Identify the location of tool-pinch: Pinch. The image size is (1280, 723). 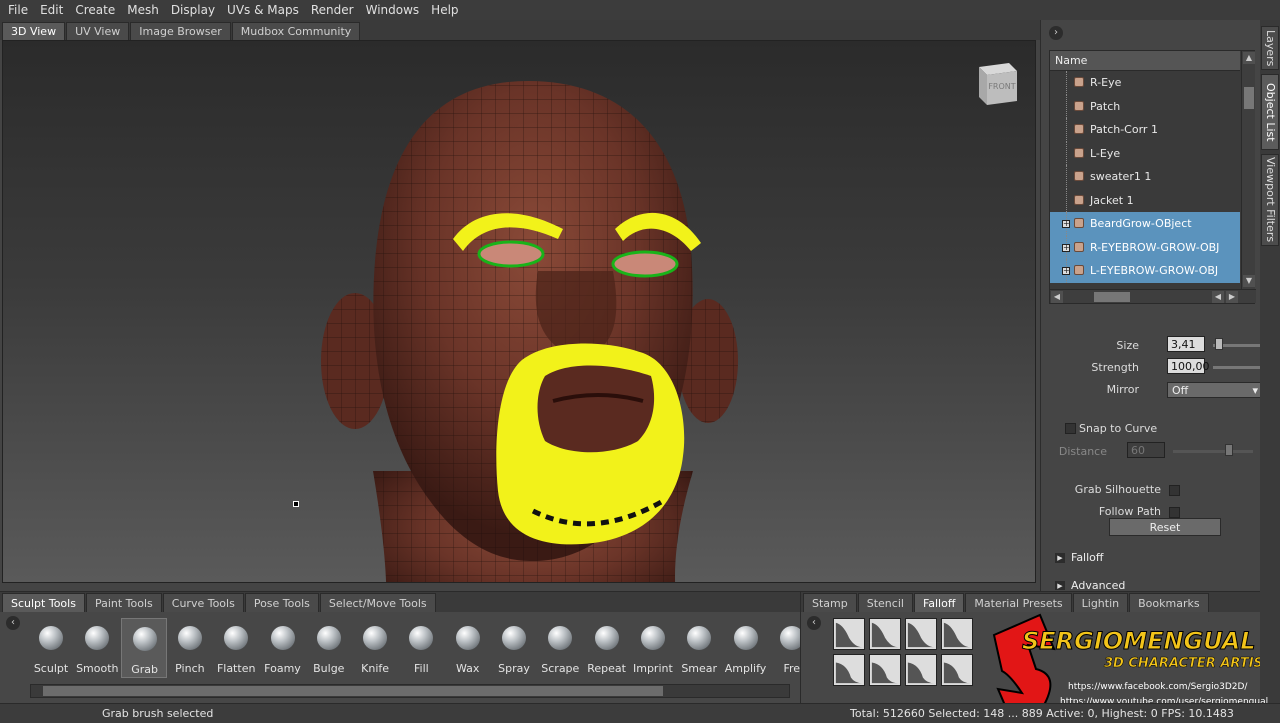
(190, 648).